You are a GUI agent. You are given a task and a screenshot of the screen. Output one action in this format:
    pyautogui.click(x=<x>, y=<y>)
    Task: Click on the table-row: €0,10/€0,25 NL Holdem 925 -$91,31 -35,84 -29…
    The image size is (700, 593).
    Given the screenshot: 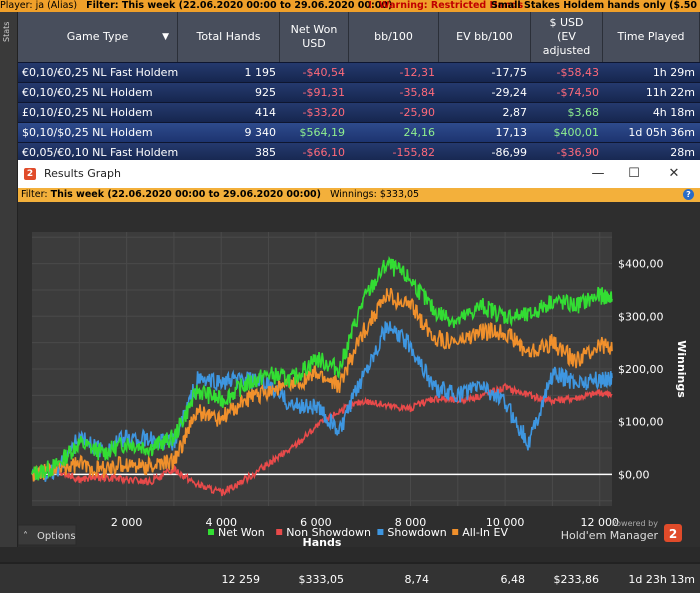 What is the action you would take?
    pyautogui.click(x=359, y=92)
    